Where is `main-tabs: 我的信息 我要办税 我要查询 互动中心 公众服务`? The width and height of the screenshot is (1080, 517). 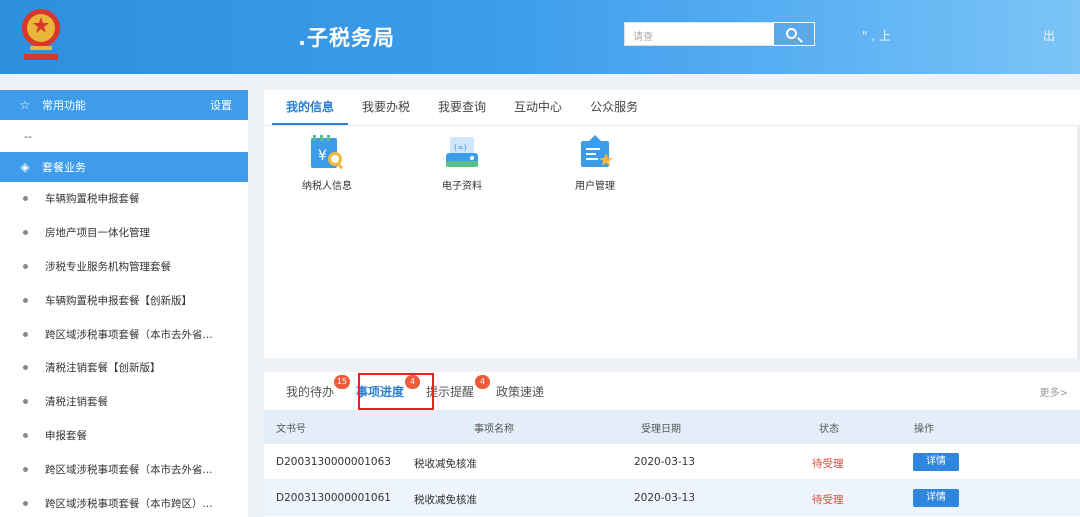
main-tabs: 我的信息 我要办税 我要查询 互动中心 公众服务 is located at coordinates (672, 108).